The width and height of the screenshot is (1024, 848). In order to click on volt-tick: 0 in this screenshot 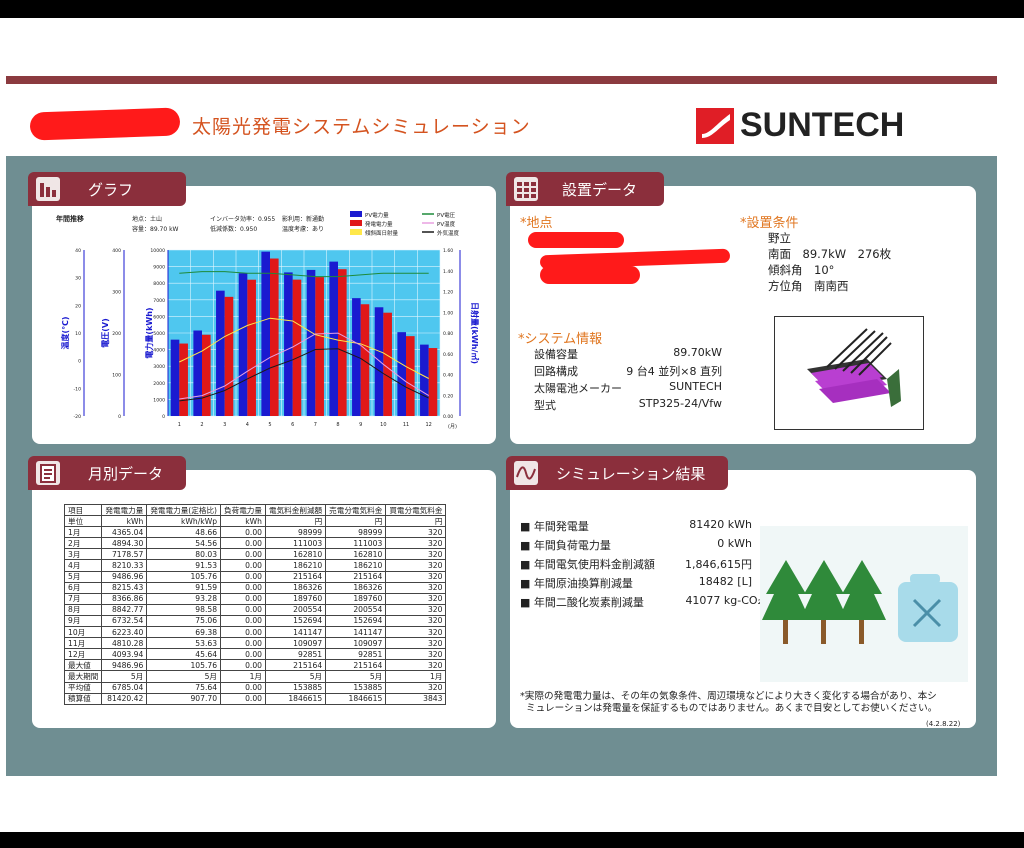, I will do `click(119, 417)`.